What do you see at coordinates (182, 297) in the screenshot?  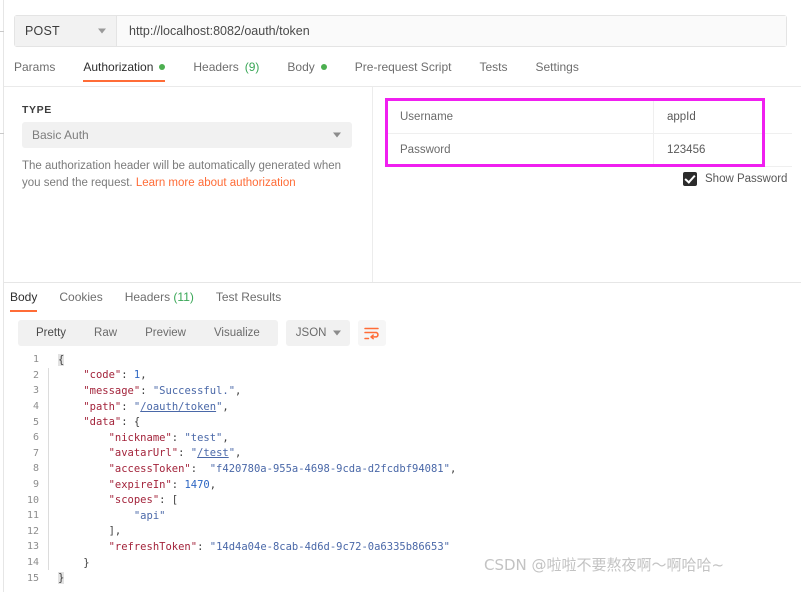 I see `response-tab-count: (11)` at bounding box center [182, 297].